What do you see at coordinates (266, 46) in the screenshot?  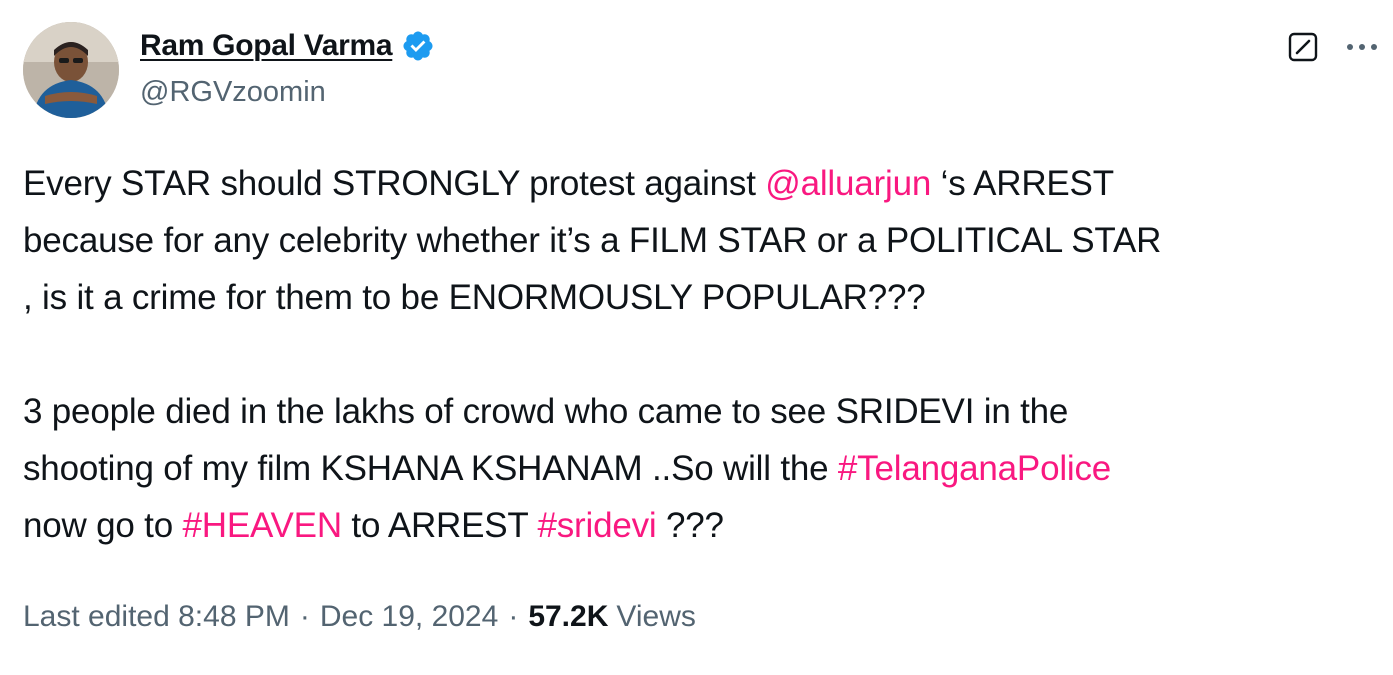 I see `author-display-name: Ram Gopal Varma` at bounding box center [266, 46].